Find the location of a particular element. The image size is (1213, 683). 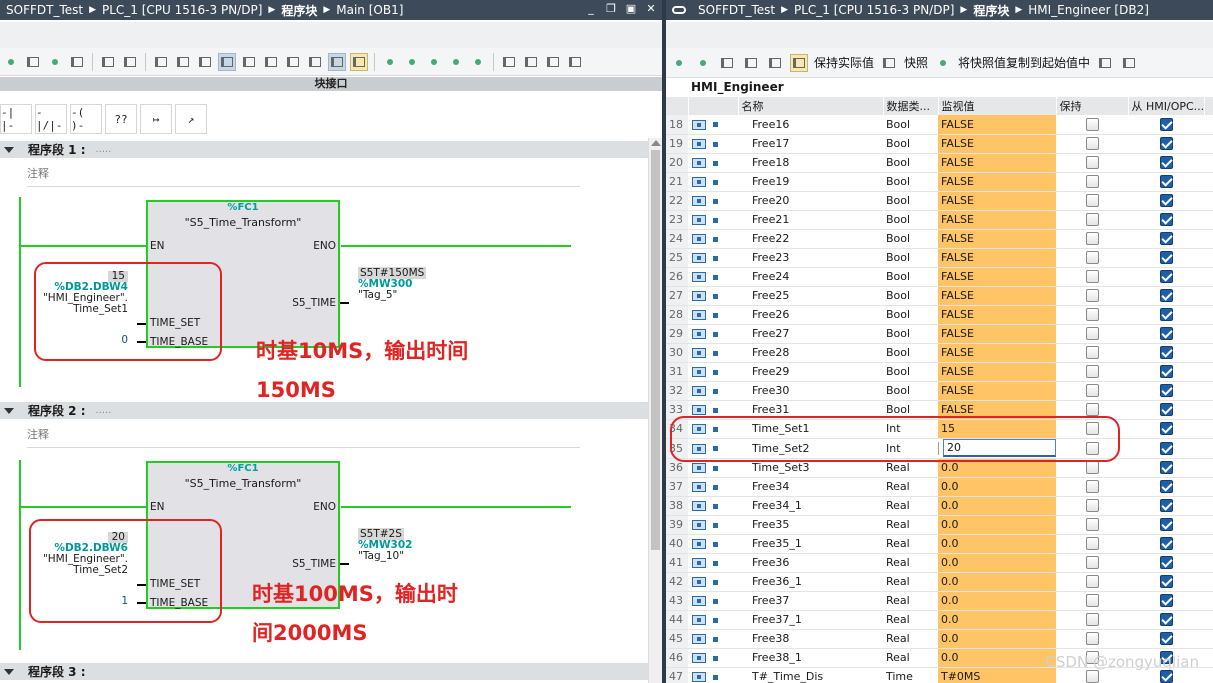

variable-name: Free34_1 is located at coordinates (810, 506).